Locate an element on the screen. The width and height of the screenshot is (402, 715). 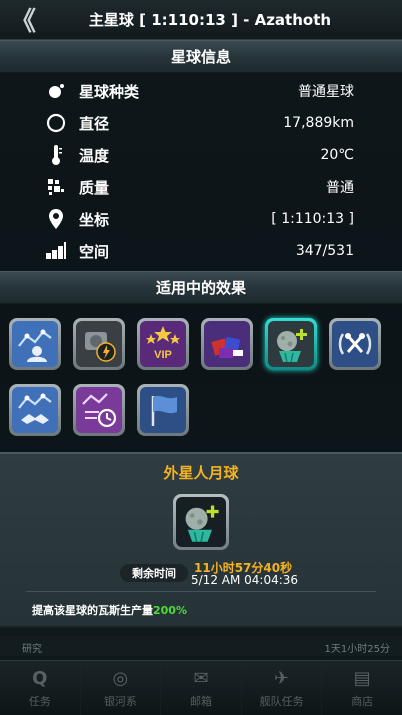
mass-icon is located at coordinates (56, 187).